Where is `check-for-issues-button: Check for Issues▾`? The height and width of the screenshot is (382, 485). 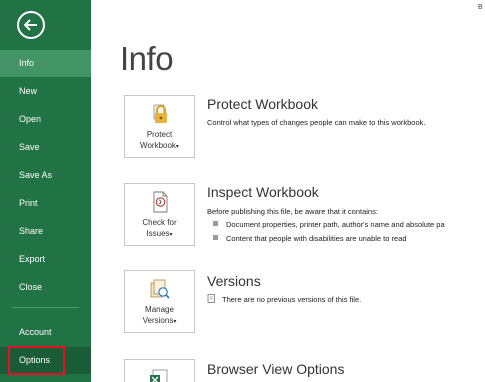
check-for-issues-button: Check for Issues▾ is located at coordinates (159, 214).